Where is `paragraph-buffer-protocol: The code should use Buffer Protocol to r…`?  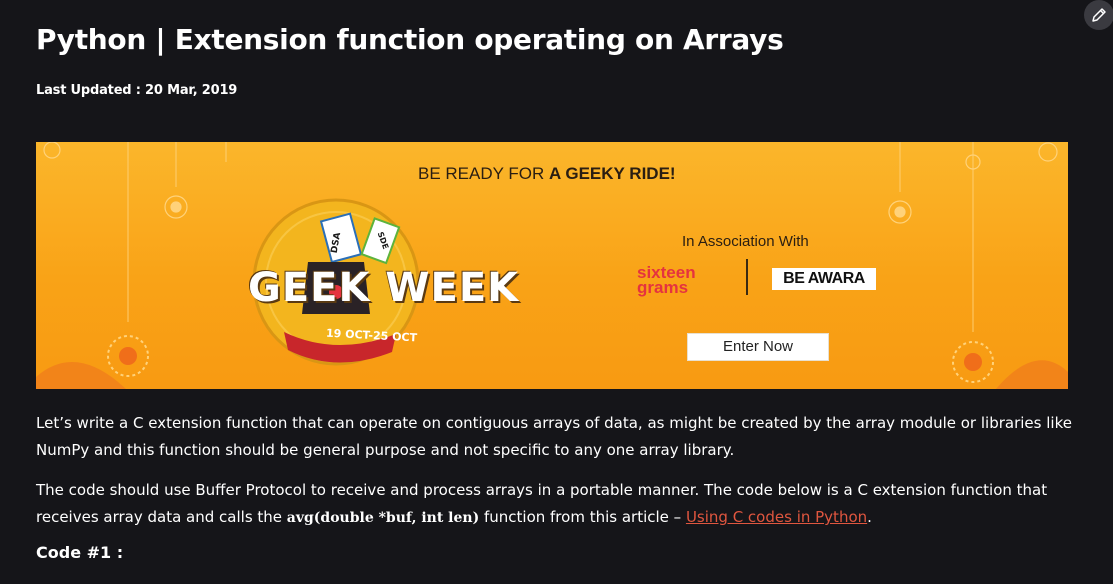 paragraph-buffer-protocol: The code should use Buffer Protocol to r… is located at coordinates (556, 504).